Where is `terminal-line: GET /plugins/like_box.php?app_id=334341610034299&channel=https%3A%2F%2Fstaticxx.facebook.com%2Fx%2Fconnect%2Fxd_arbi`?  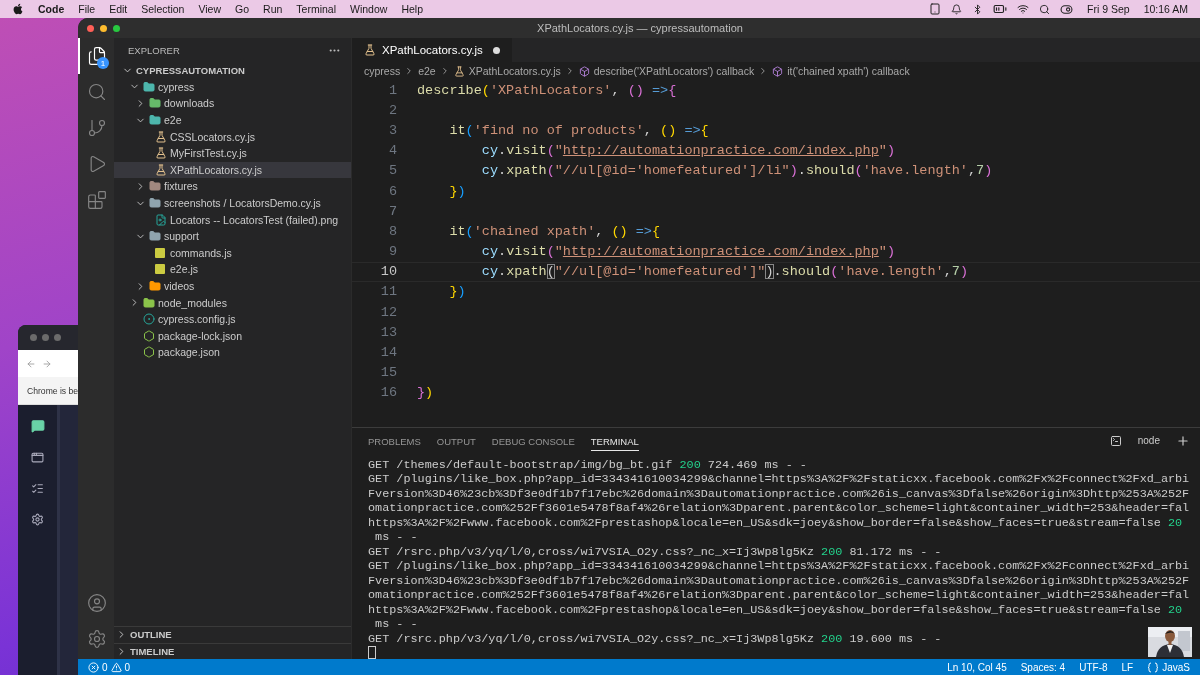
terminal-line: GET /plugins/like_box.php?app_id=334341610034299&channel=https%3A%2F%2Fstaticxx.facebook.com%2Fx%2Fconnect%2Fxd_arbi is located at coordinates (779, 566).